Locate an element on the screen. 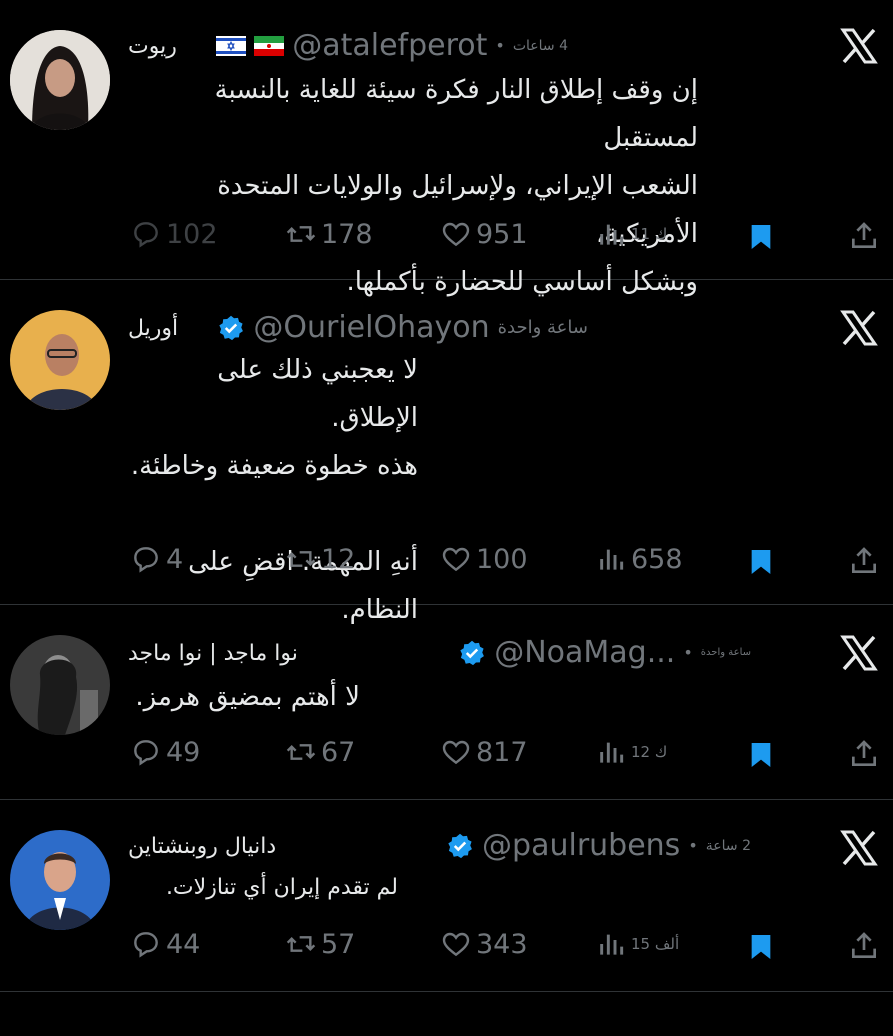 The width and height of the screenshot is (893, 1036). timestamp: 2 ساعة is located at coordinates (728, 846).